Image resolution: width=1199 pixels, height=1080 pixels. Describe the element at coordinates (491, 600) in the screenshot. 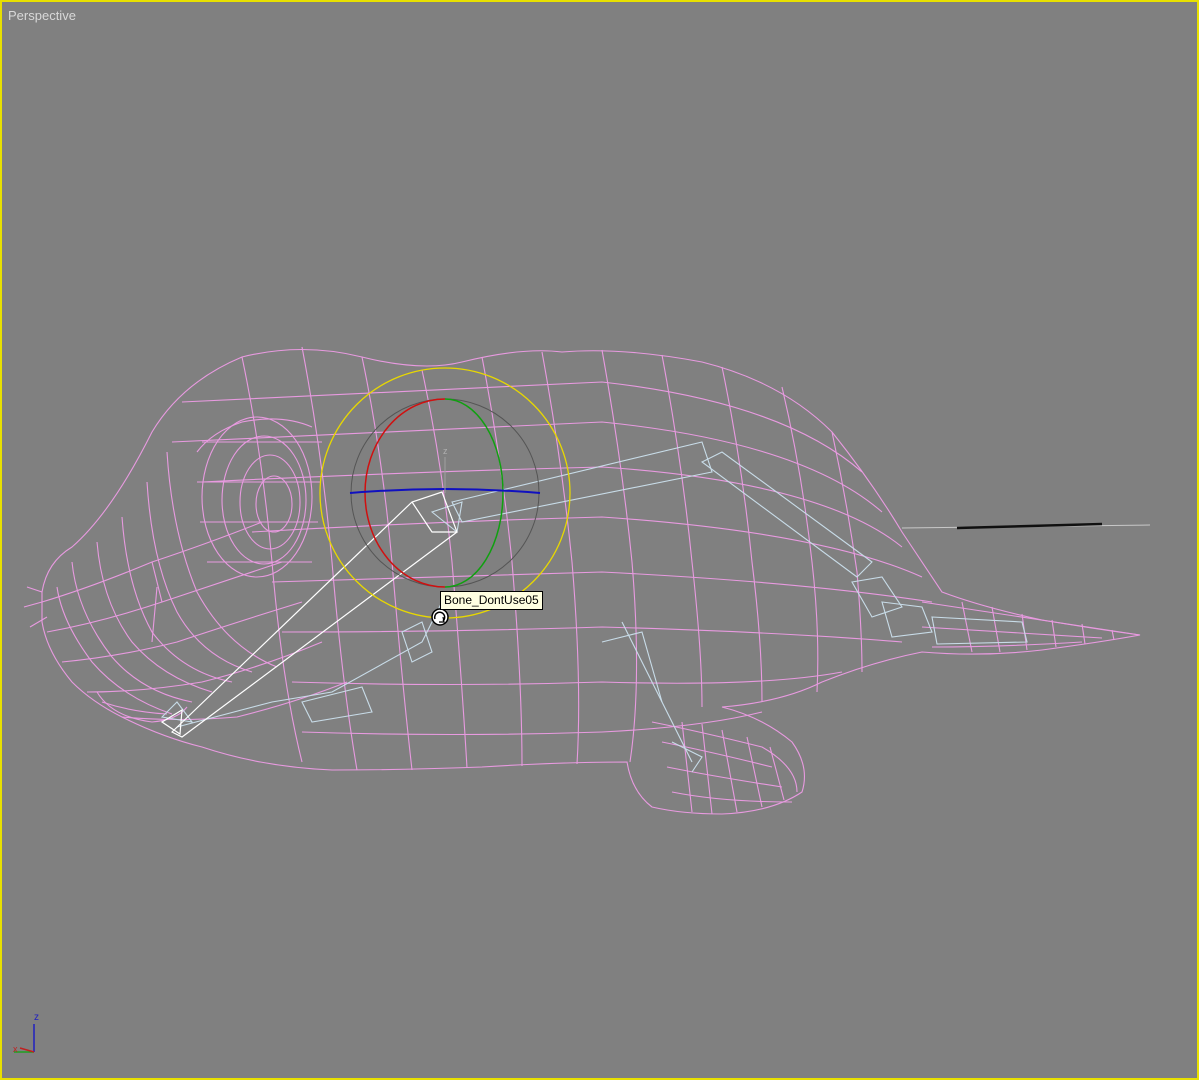

I see `object-name-tooltip: Bone_DontUse05` at that location.